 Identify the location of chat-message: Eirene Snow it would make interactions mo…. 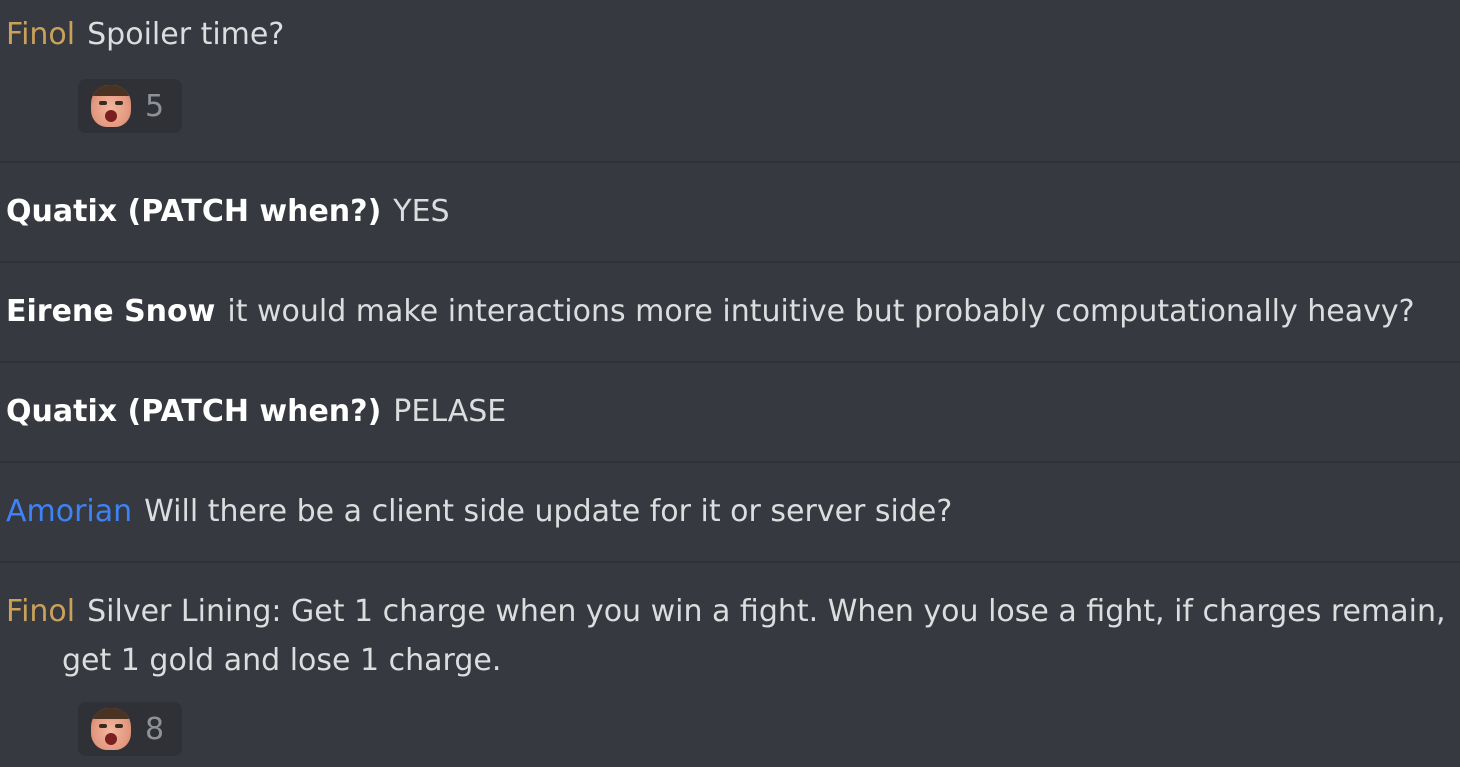
(730, 312).